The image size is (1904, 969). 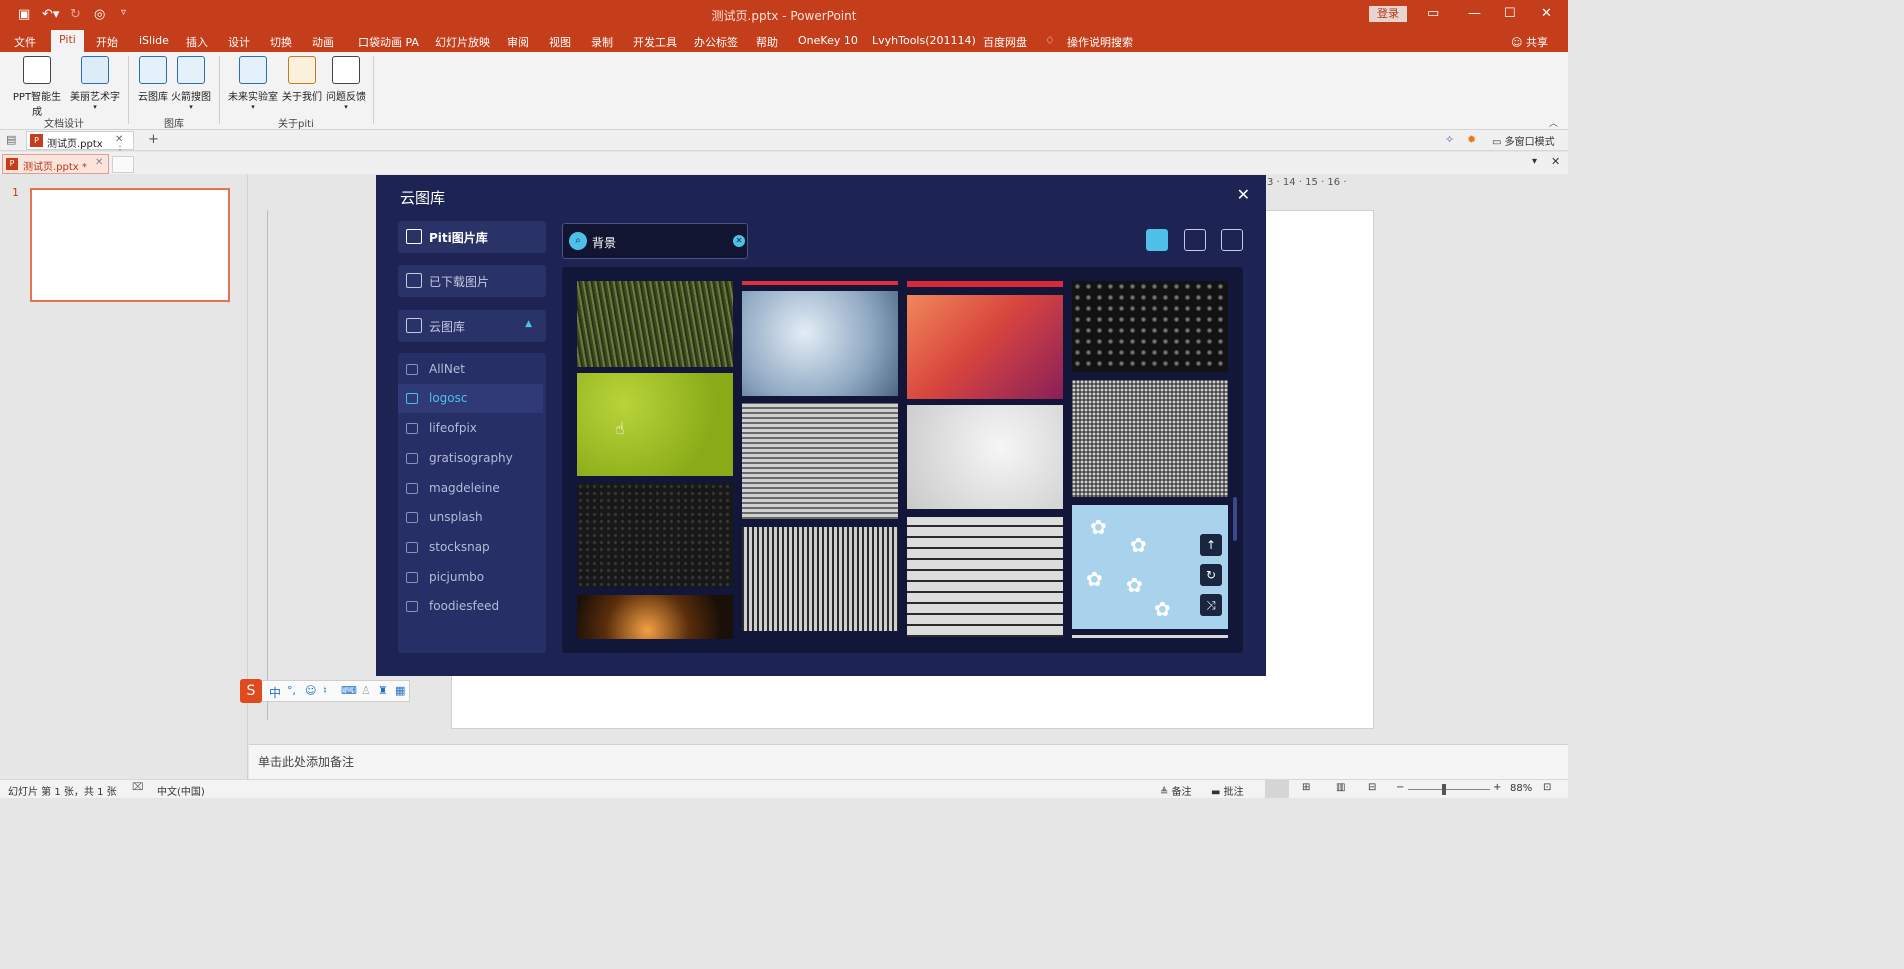 What do you see at coordinates (655, 324) in the screenshot?
I see `gallery-image-grass` at bounding box center [655, 324].